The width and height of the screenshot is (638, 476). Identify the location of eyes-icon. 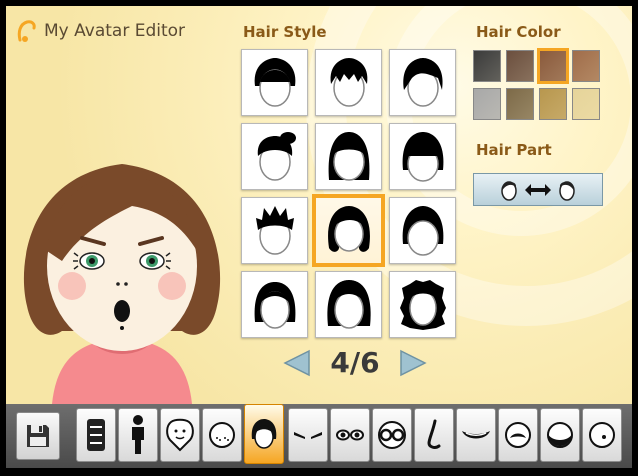
(350, 435).